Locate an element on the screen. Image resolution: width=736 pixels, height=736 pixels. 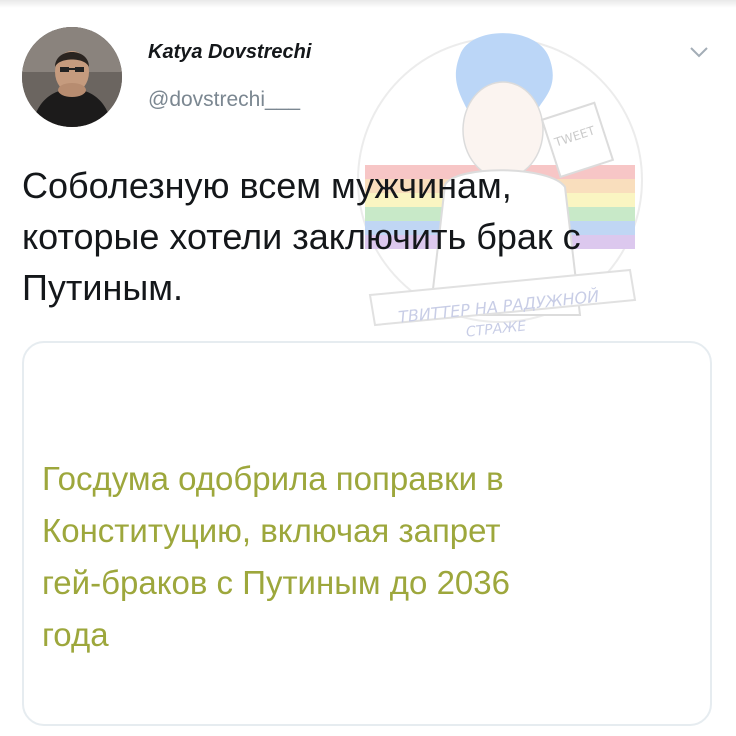
top-edge is located at coordinates (368, 4).